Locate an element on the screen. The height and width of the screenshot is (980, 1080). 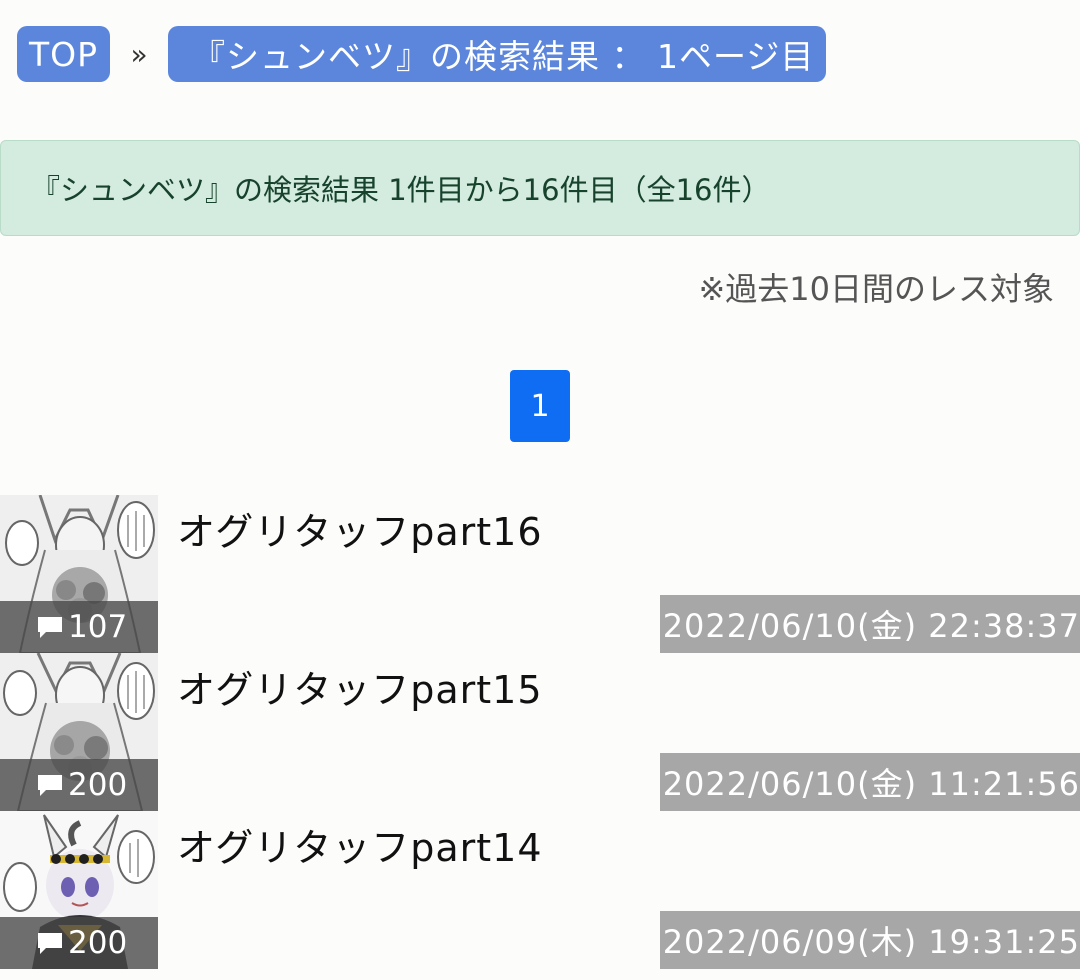
thread-title-link: オグリタッフpart16 is located at coordinates (360, 528).